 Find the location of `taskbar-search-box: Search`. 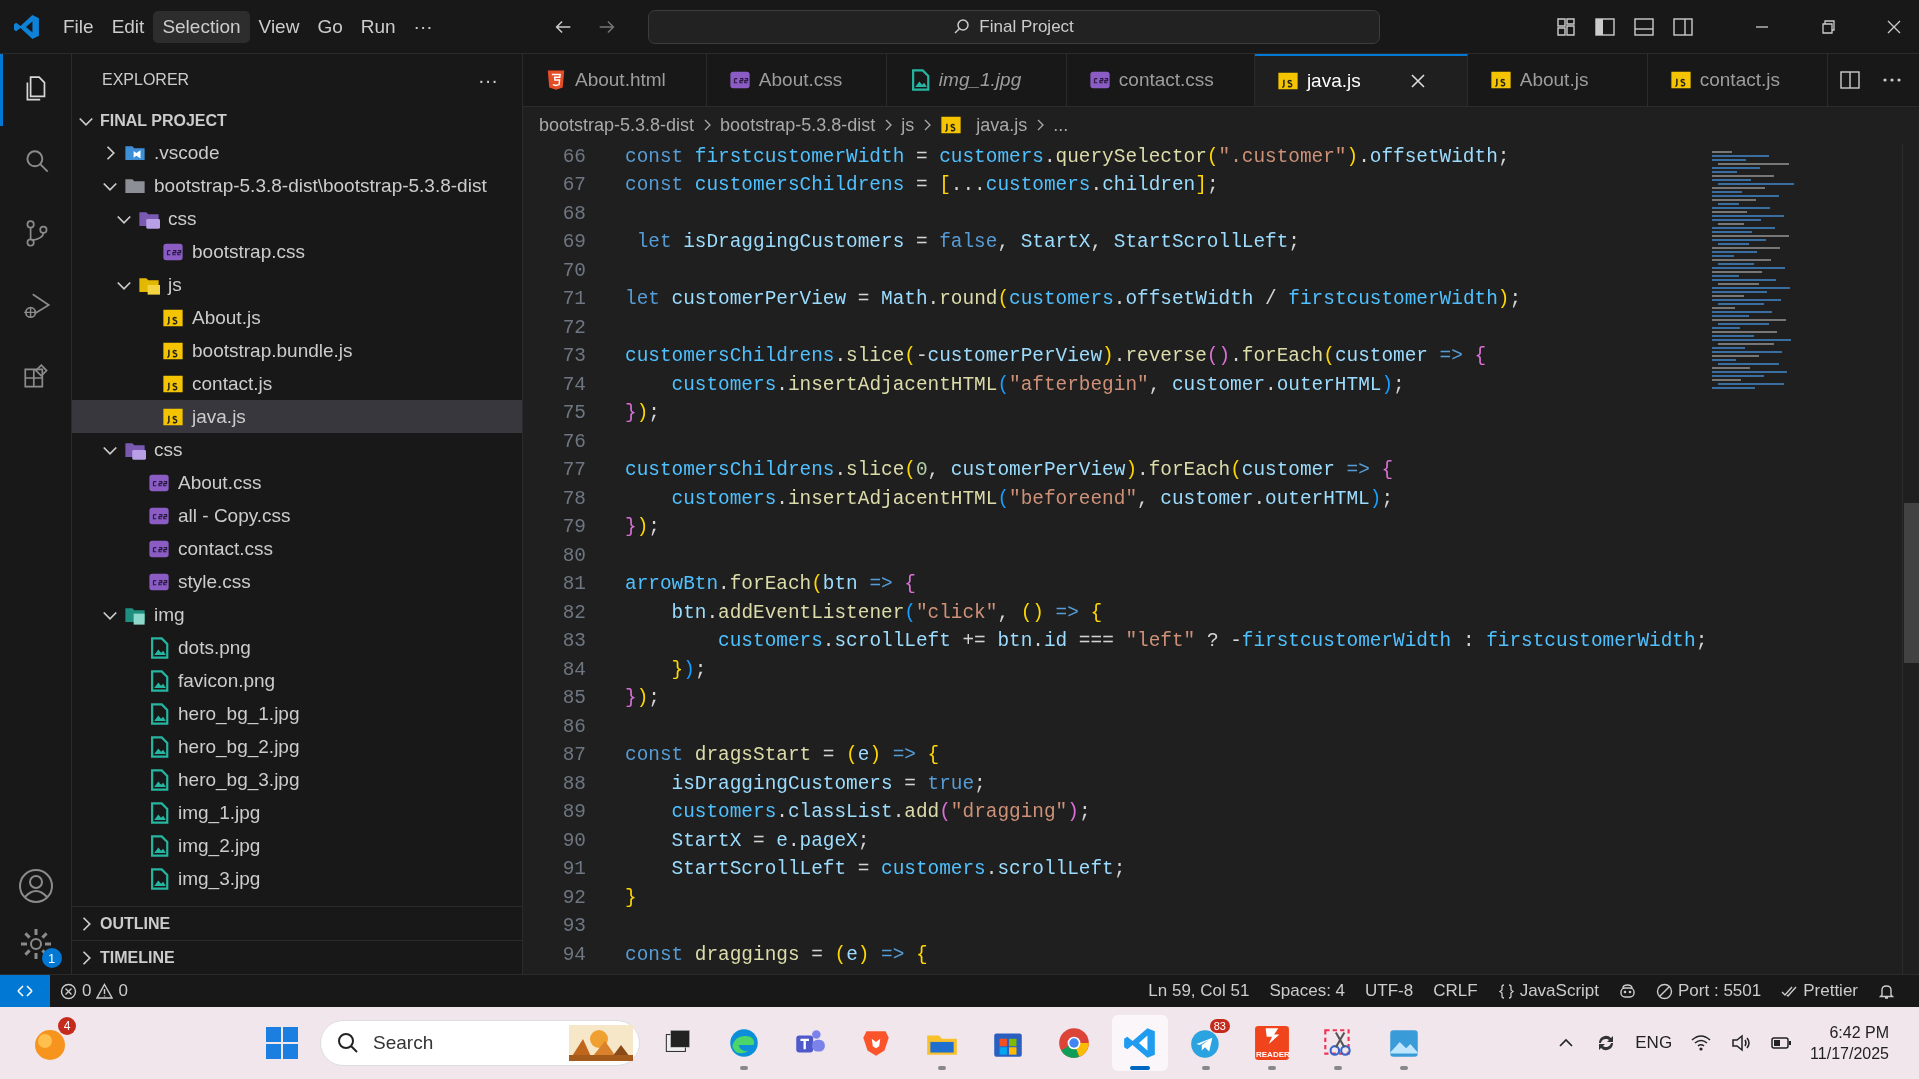

taskbar-search-box: Search is located at coordinates (480, 1043).